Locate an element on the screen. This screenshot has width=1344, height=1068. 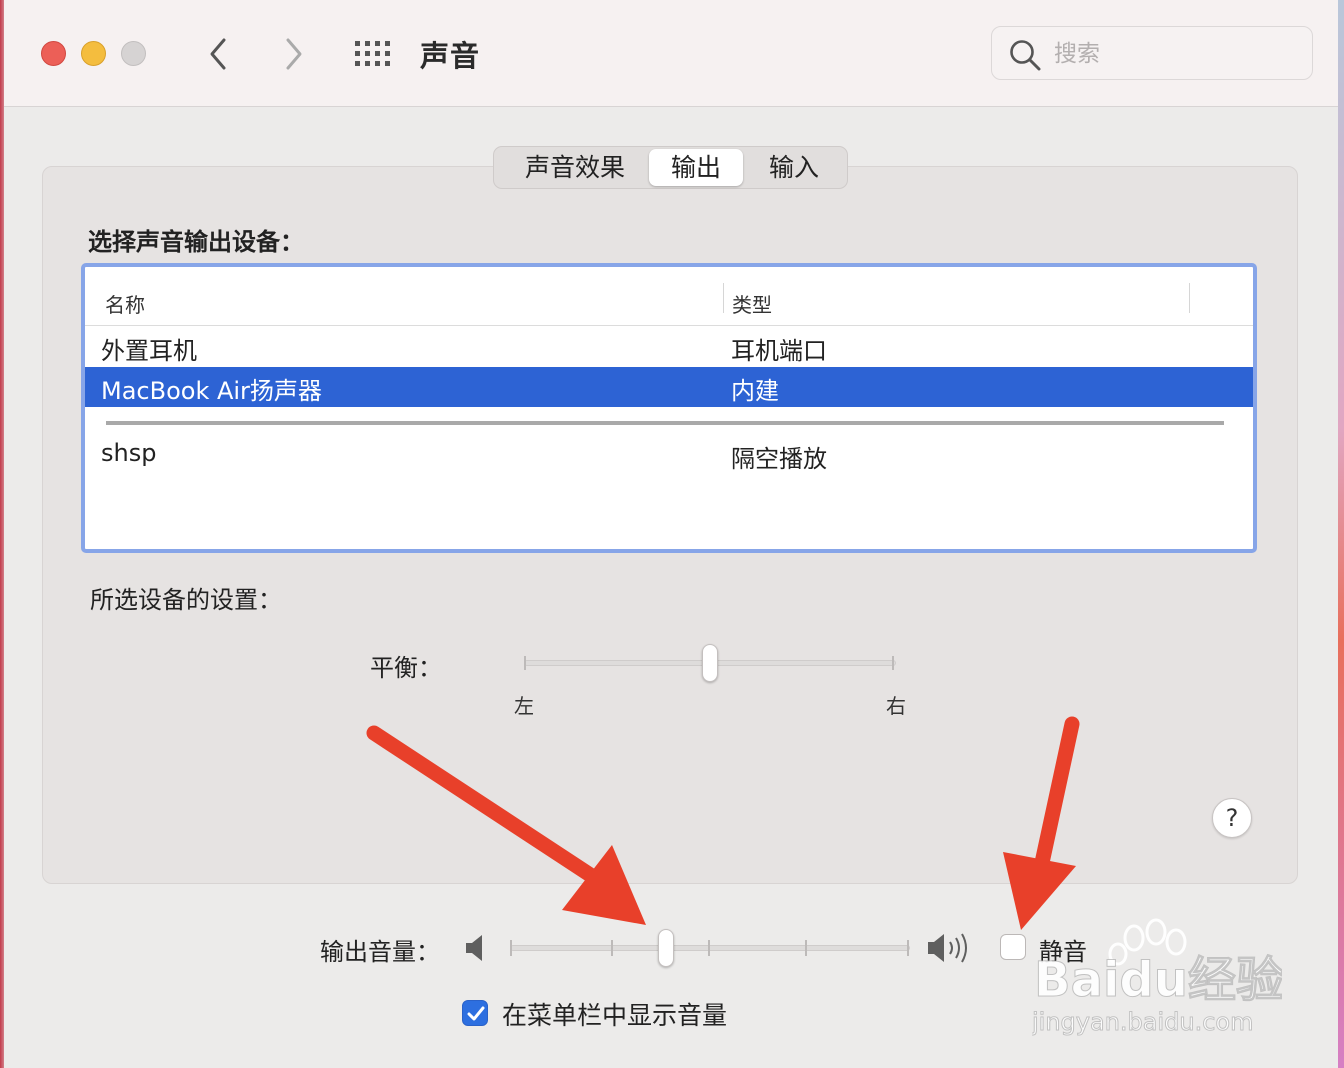
help-button: ? is located at coordinates (1232, 818).